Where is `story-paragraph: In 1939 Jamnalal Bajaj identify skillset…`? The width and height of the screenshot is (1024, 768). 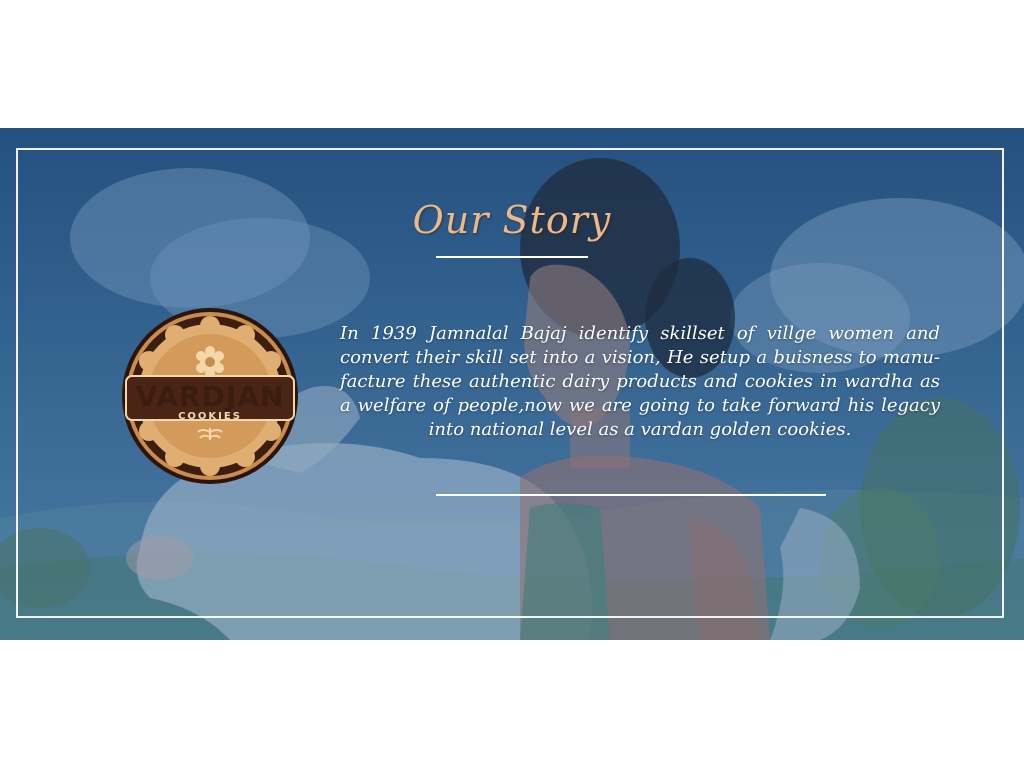
story-paragraph: In 1939 Jamnalal Bajaj identify skillset… is located at coordinates (640, 381).